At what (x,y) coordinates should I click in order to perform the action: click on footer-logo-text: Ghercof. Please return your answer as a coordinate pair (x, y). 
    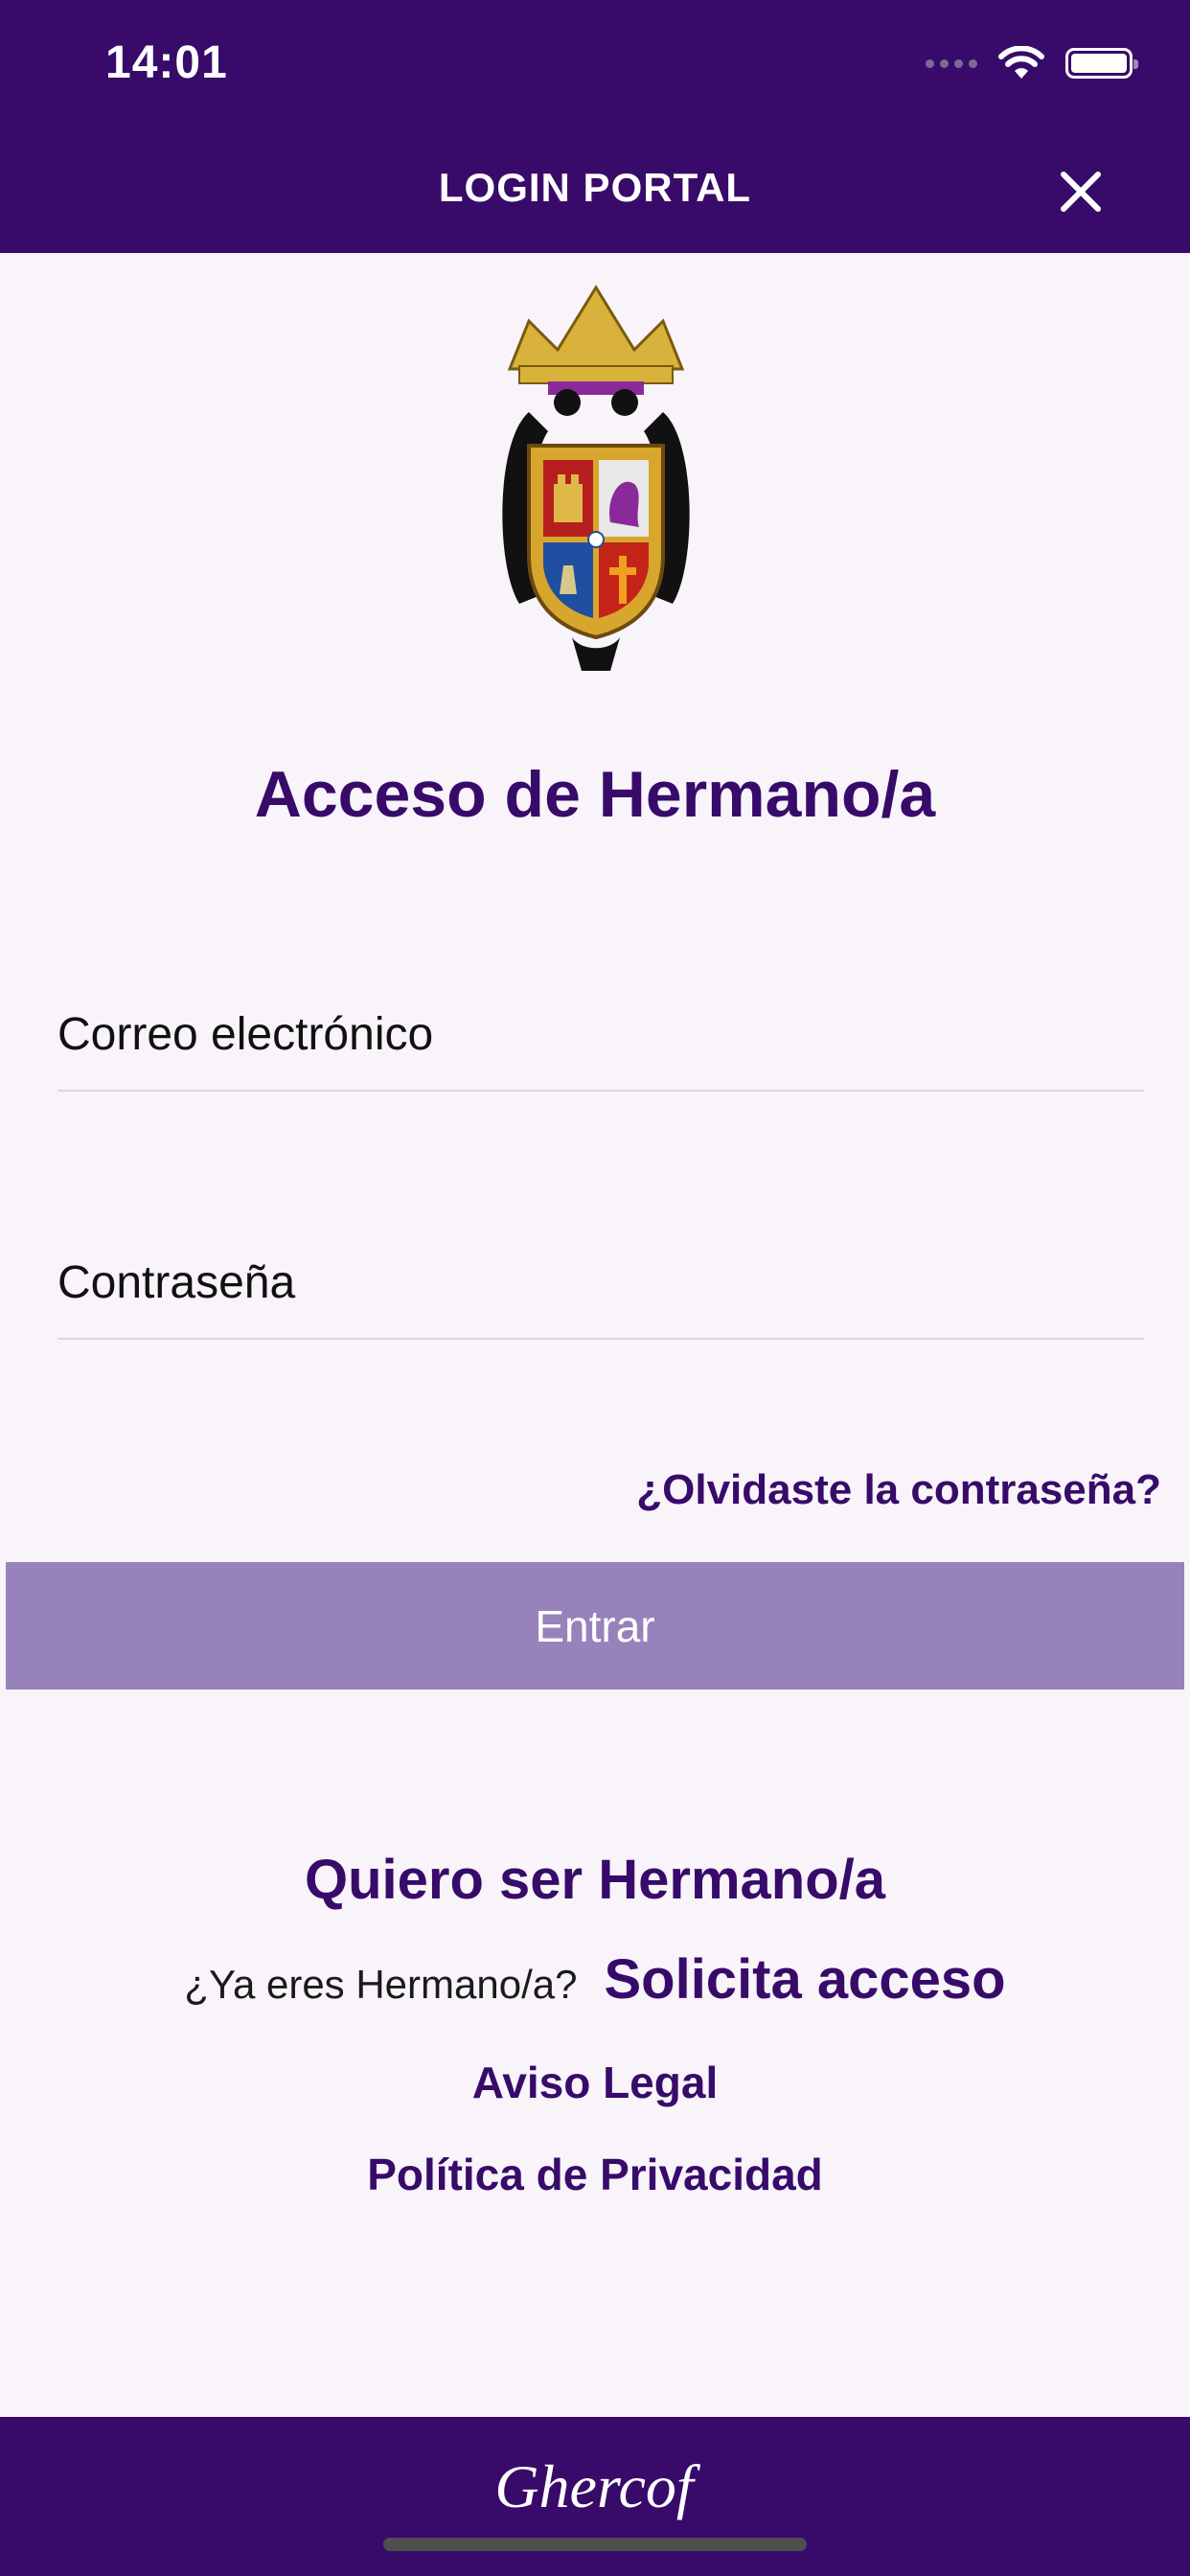
    Looking at the image, I should click on (594, 2486).